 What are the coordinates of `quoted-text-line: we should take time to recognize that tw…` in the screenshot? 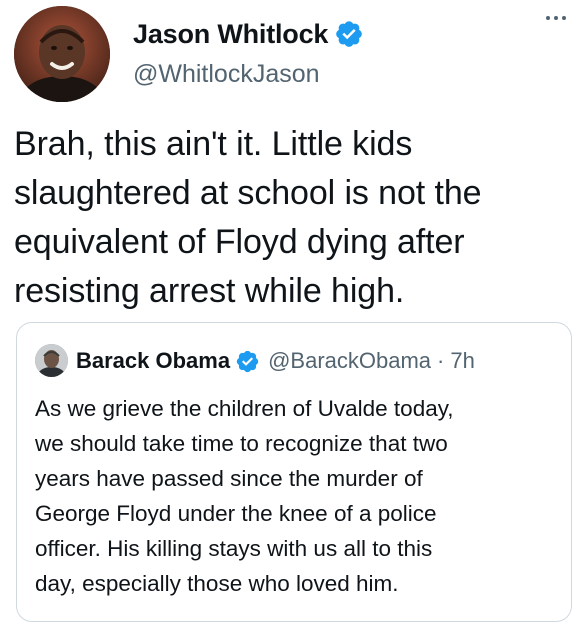 It's located at (241, 443).